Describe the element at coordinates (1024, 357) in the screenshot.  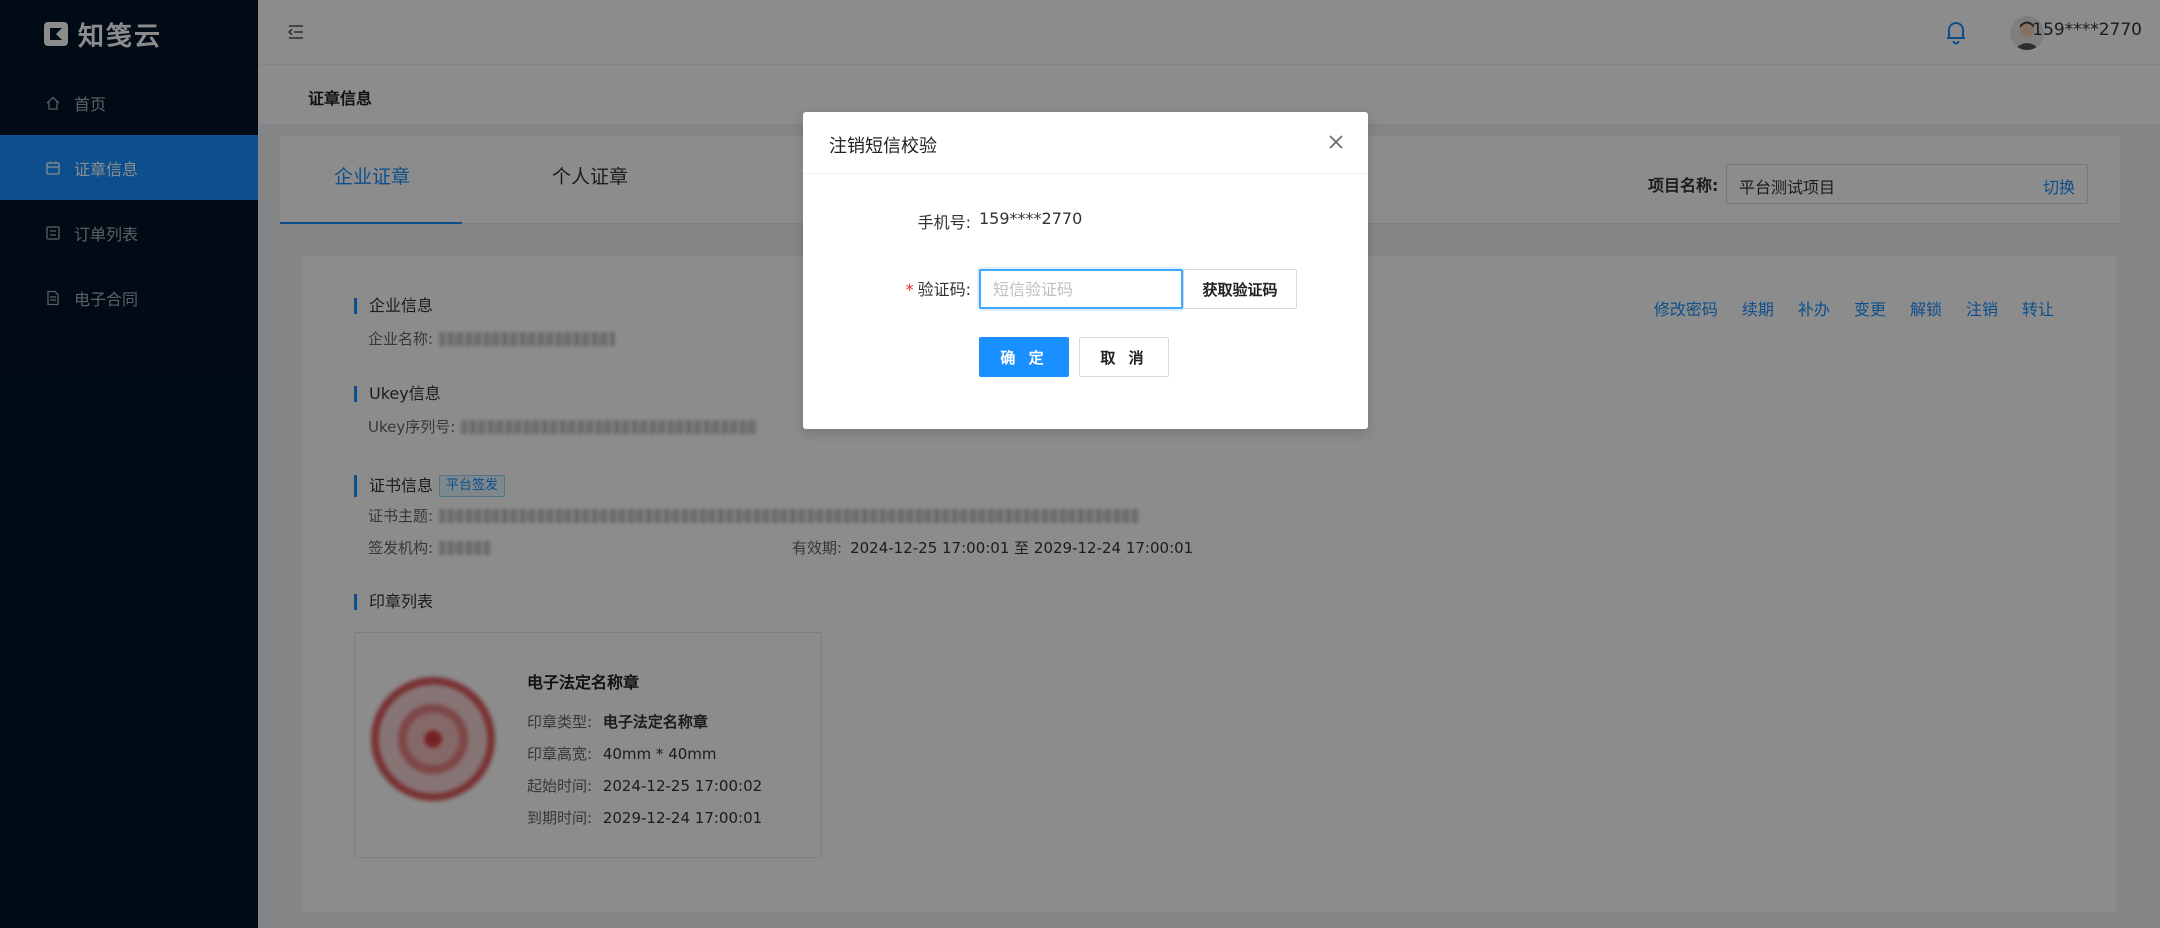
I see `confirm-button: 确 定` at that location.